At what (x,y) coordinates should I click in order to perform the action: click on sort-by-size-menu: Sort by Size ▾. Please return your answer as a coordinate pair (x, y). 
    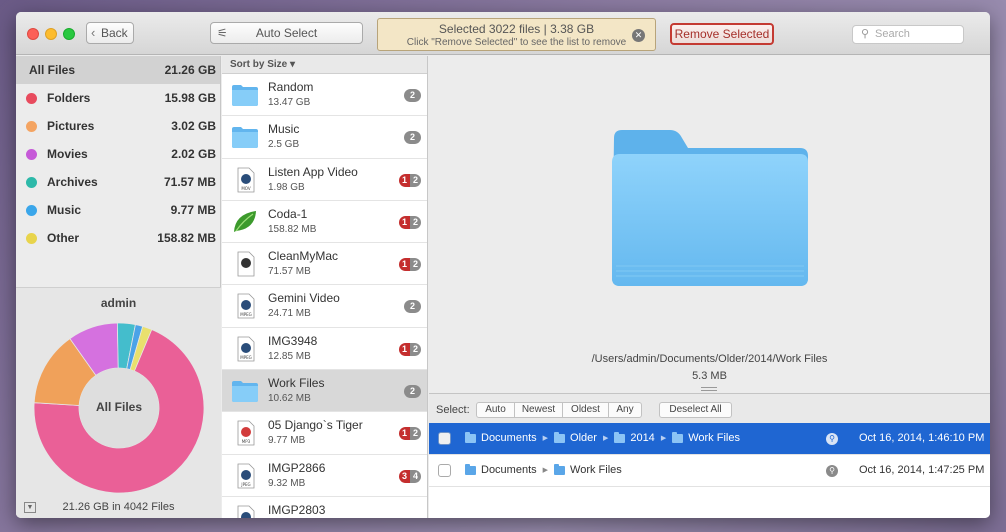
    Looking at the image, I should click on (324, 65).